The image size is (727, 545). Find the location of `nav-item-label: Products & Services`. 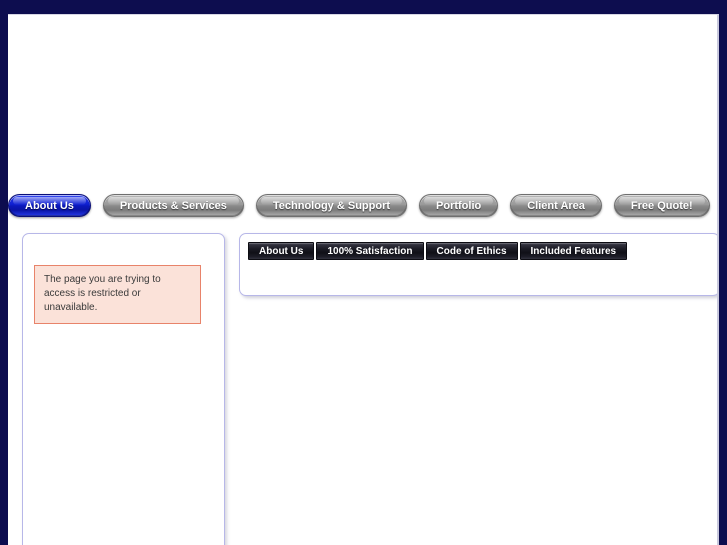

nav-item-label: Products & Services is located at coordinates (173, 206).